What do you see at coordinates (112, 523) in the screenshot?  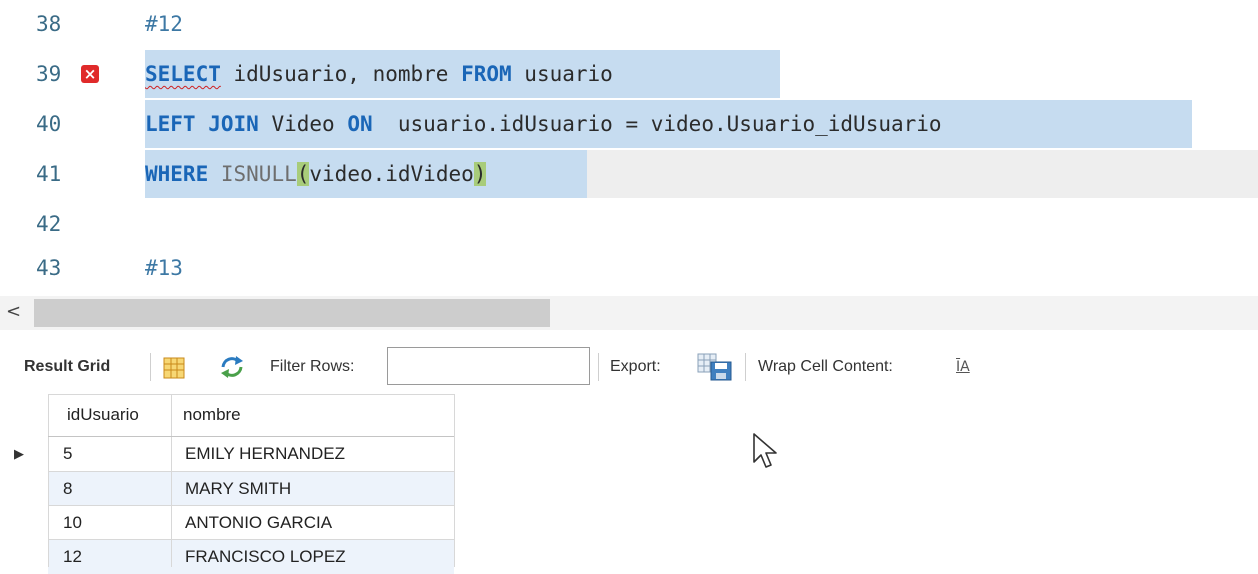 I see `cell-idusuario: 10` at bounding box center [112, 523].